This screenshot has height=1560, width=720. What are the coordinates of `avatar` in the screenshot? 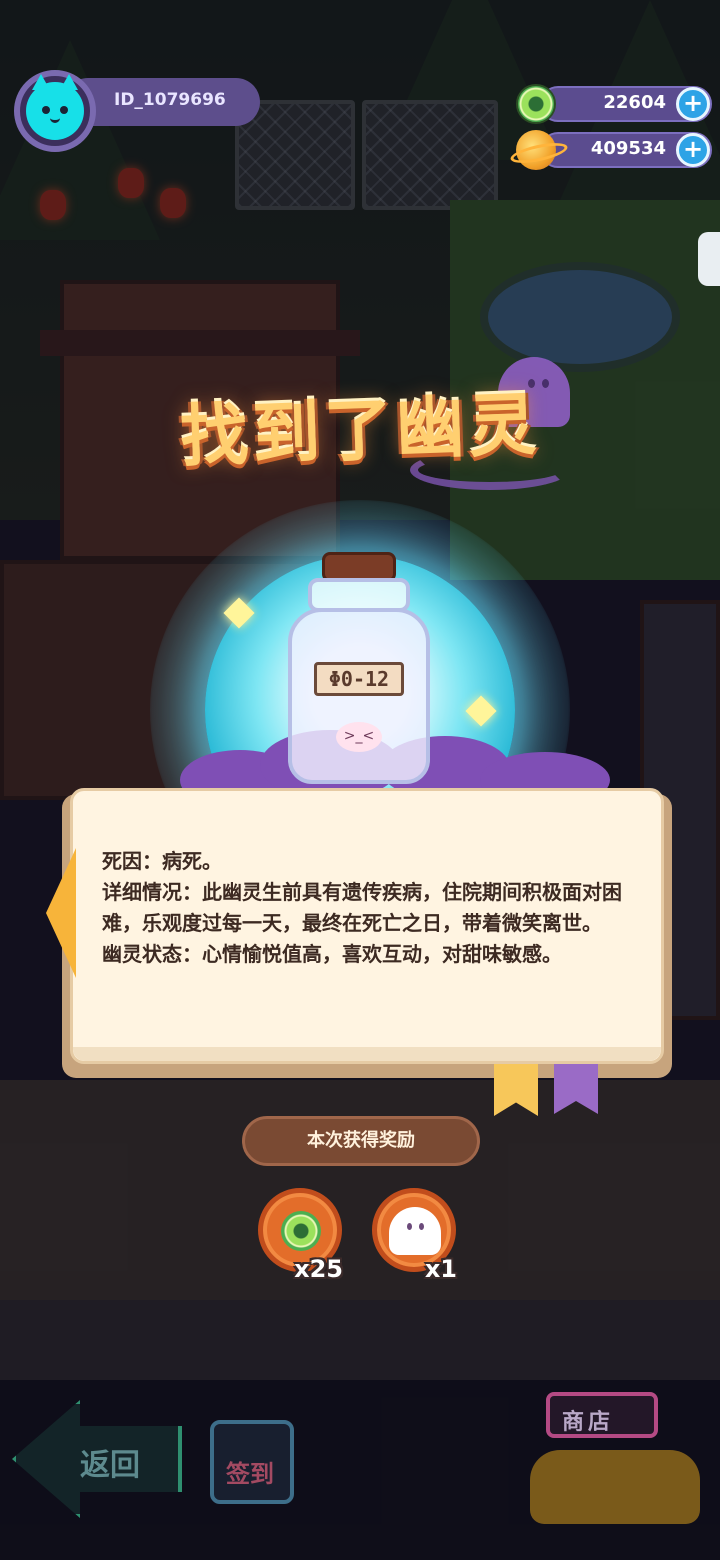 It's located at (55, 111).